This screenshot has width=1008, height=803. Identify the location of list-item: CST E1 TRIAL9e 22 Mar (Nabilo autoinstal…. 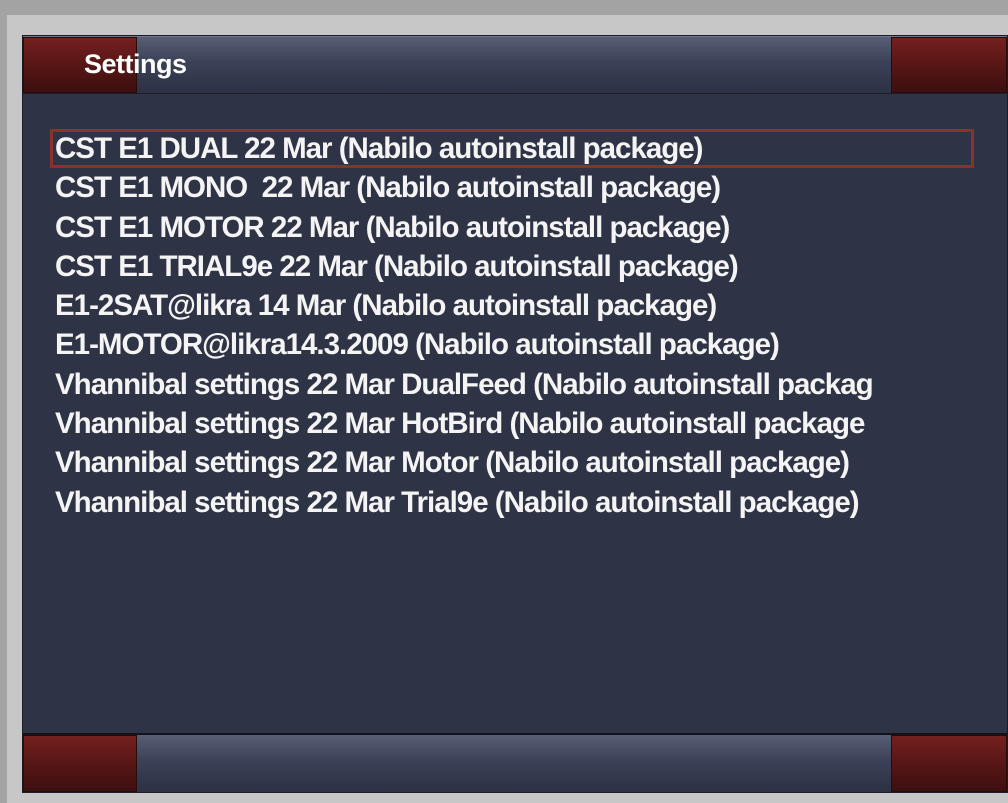
(512, 266).